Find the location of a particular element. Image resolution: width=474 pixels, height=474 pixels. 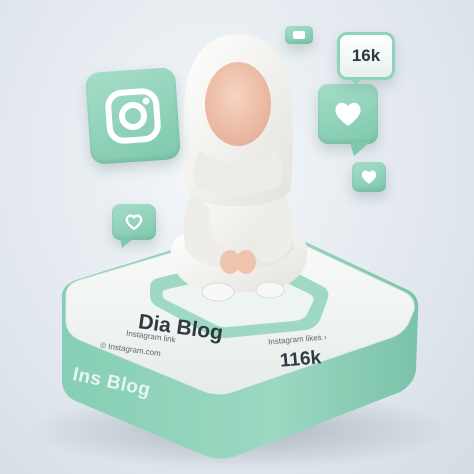

heart-bubble-small-right is located at coordinates (369, 177).